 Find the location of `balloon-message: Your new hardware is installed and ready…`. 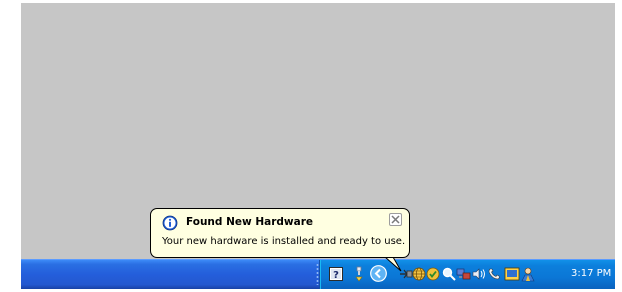

balloon-message: Your new hardware is installed and ready… is located at coordinates (284, 241).